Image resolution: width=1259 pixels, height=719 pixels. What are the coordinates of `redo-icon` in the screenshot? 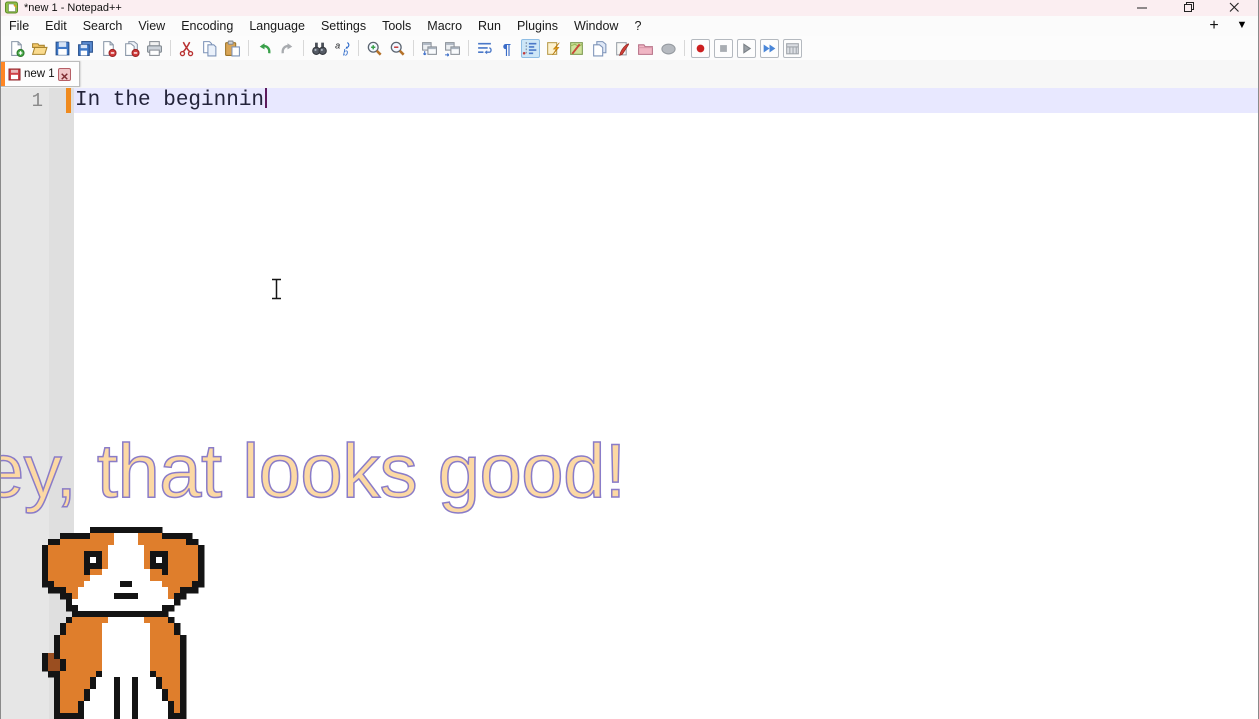 It's located at (287, 47).